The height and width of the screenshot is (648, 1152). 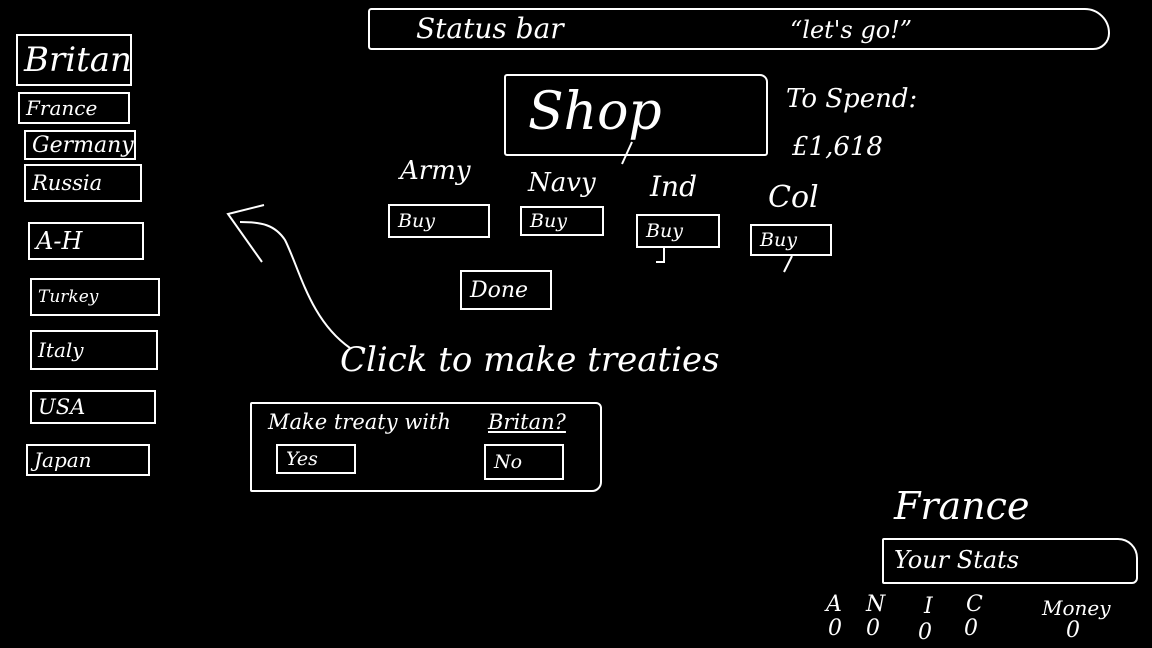 What do you see at coordinates (876, 604) in the screenshot?
I see `stat-n-label: N` at bounding box center [876, 604].